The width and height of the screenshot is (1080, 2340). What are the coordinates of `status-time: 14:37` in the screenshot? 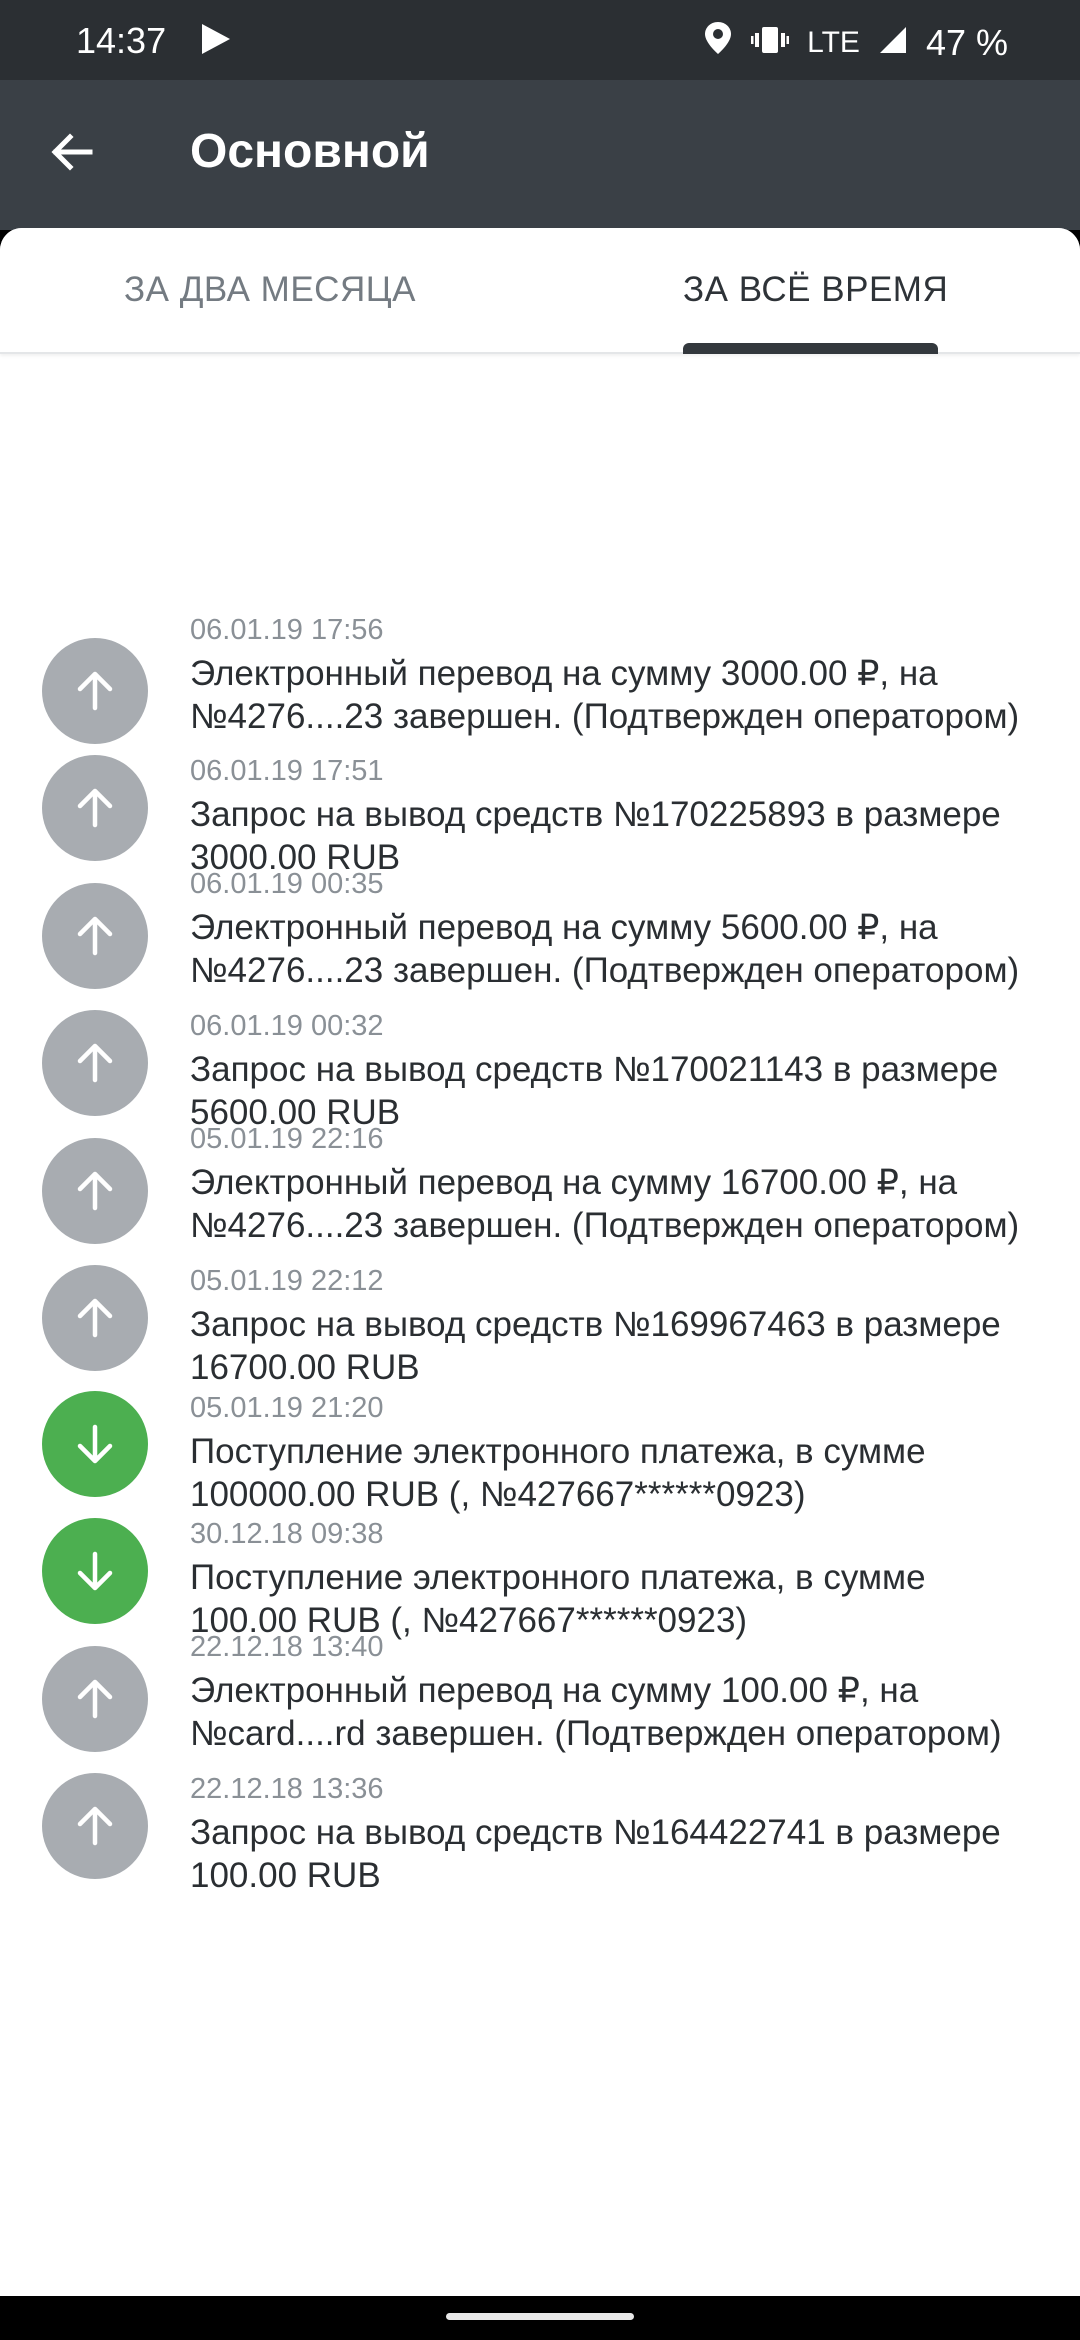 It's located at (121, 40).